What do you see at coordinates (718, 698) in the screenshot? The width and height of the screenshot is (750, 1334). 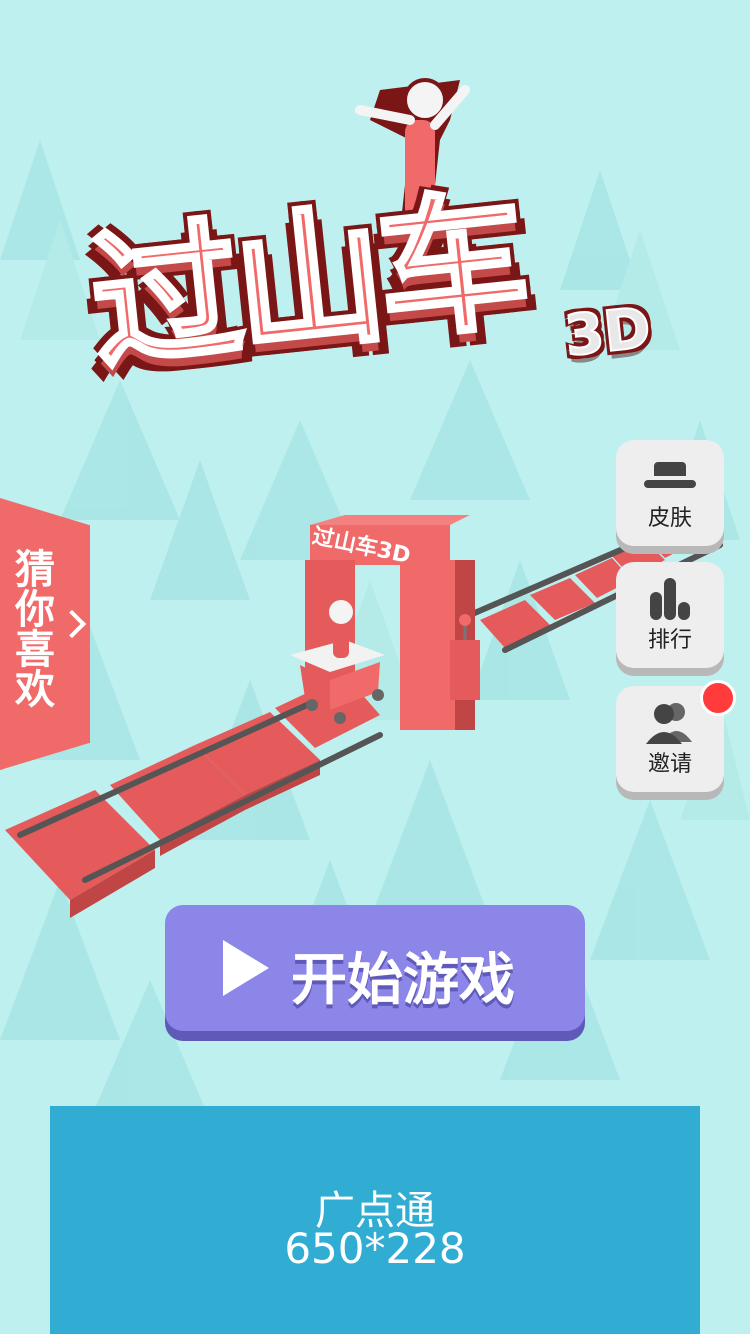 I see `notification-dot` at bounding box center [718, 698].